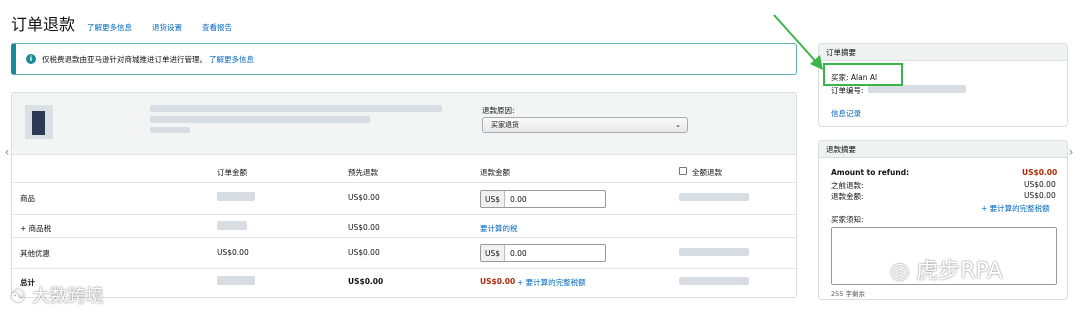 This screenshot has width=1080, height=314. Describe the element at coordinates (903, 271) in the screenshot. I see `wechat-icon: ◎` at that location.